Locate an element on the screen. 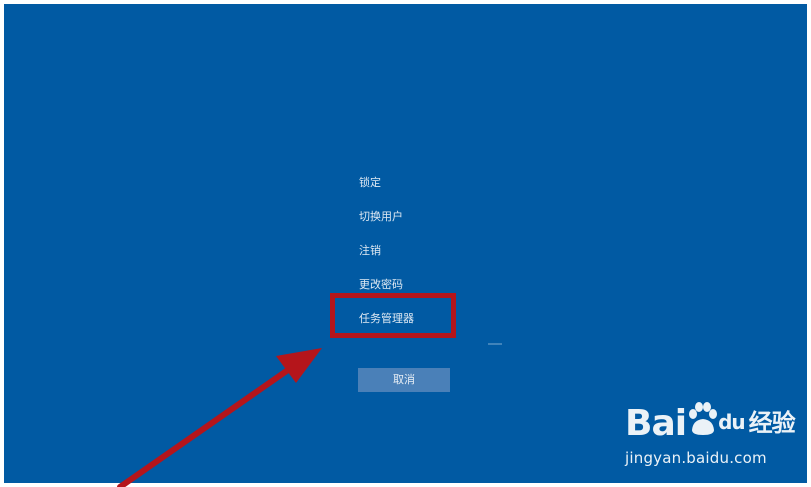  highlight-annotation-box is located at coordinates (393, 315).